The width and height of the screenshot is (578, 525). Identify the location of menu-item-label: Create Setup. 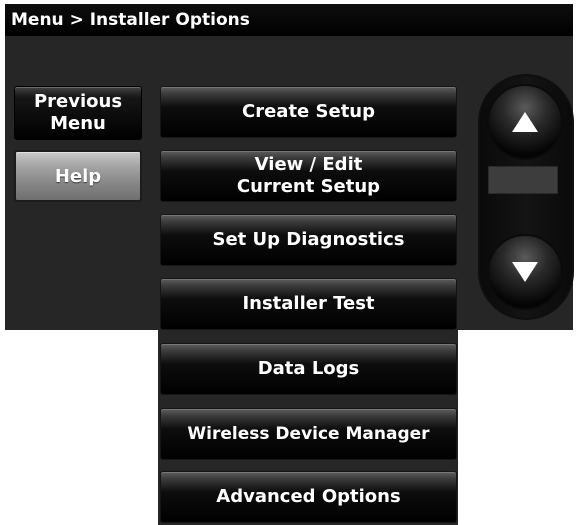
(308, 111).